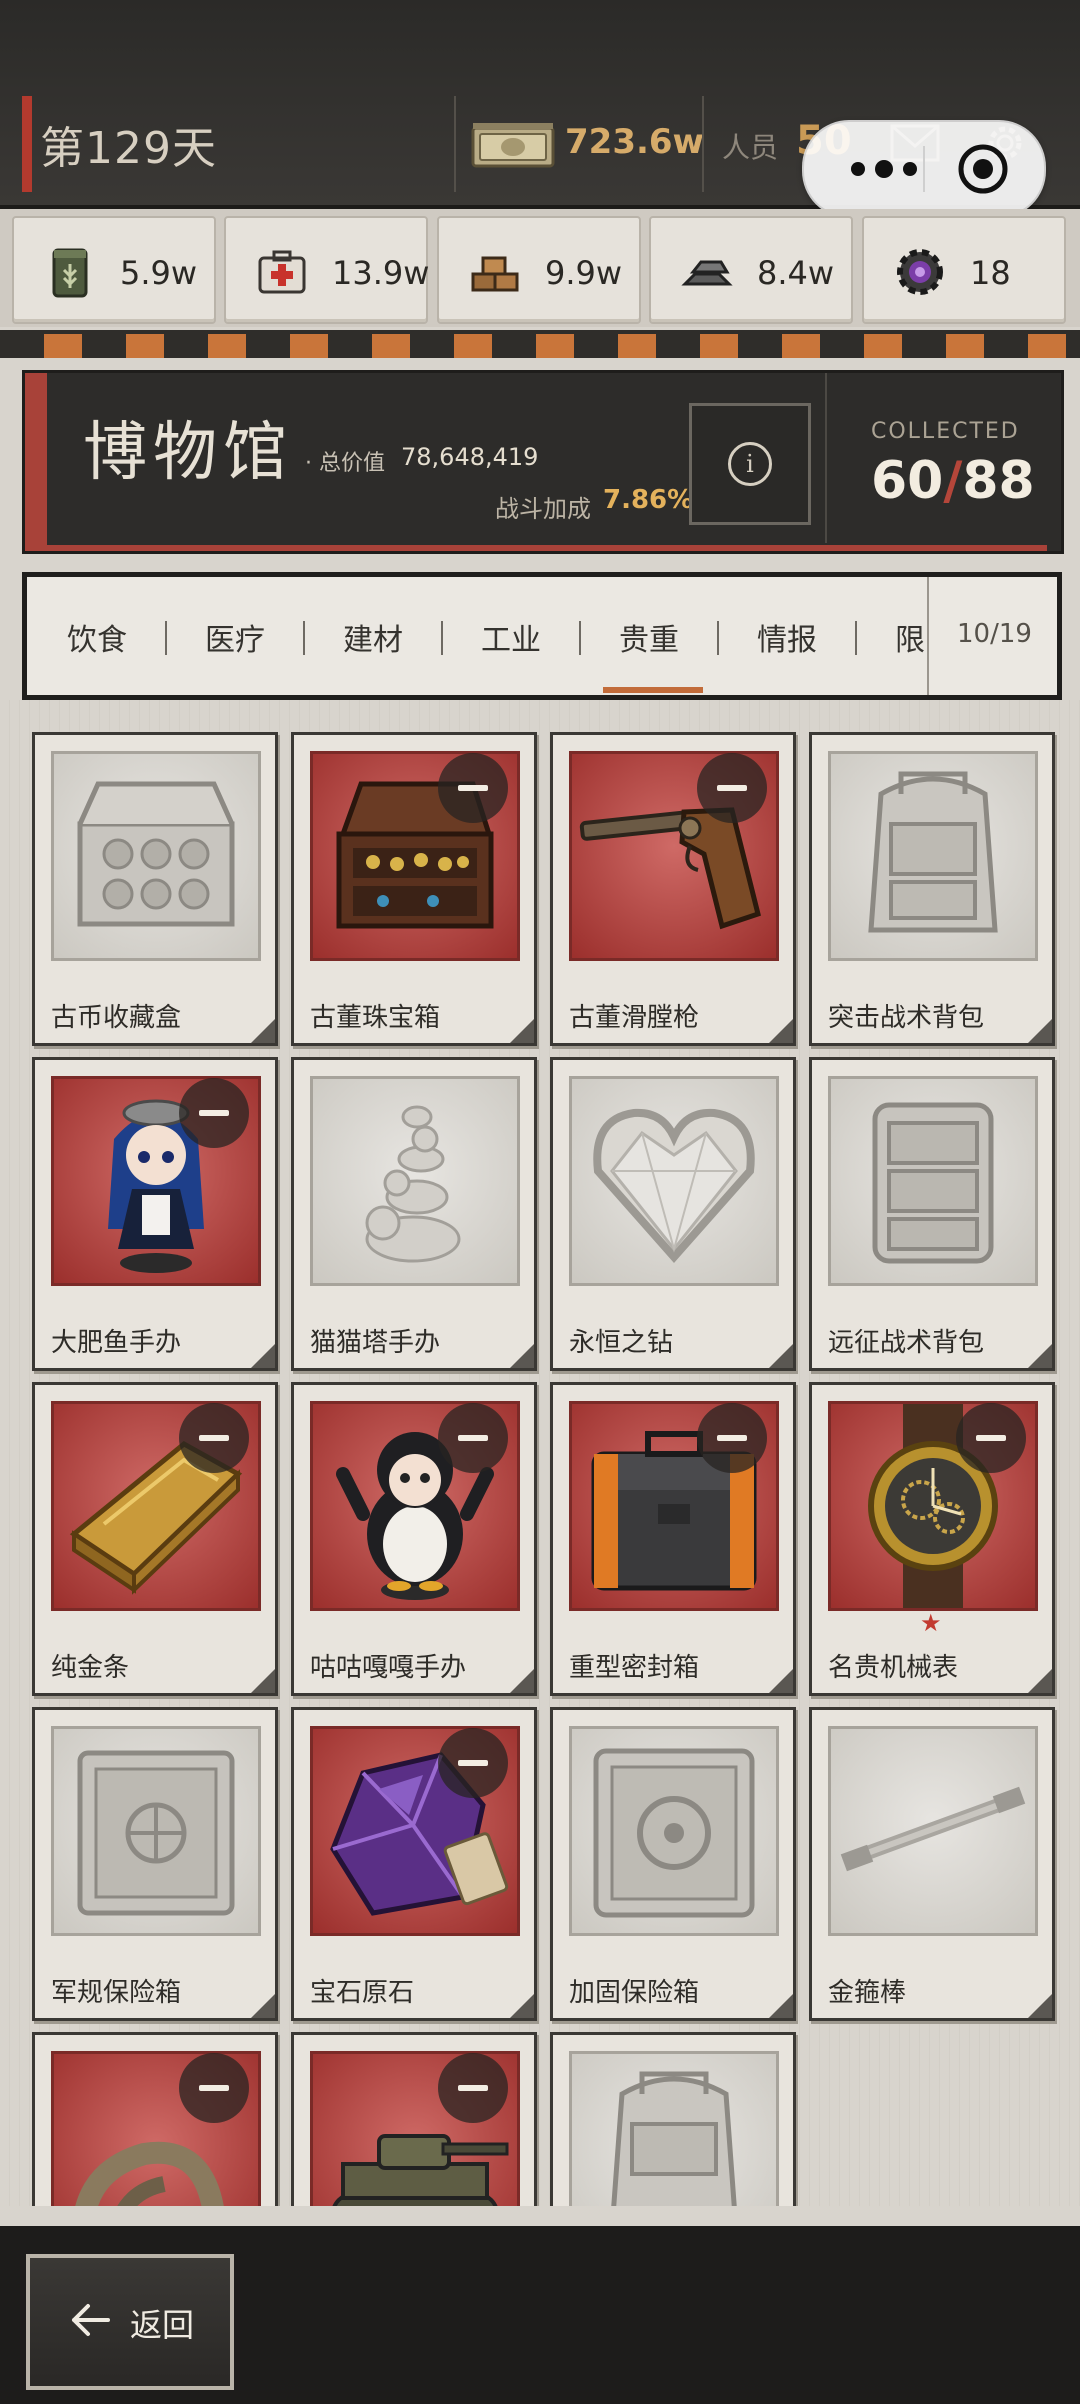  I want to click on back-button: 返回, so click(130, 2322).